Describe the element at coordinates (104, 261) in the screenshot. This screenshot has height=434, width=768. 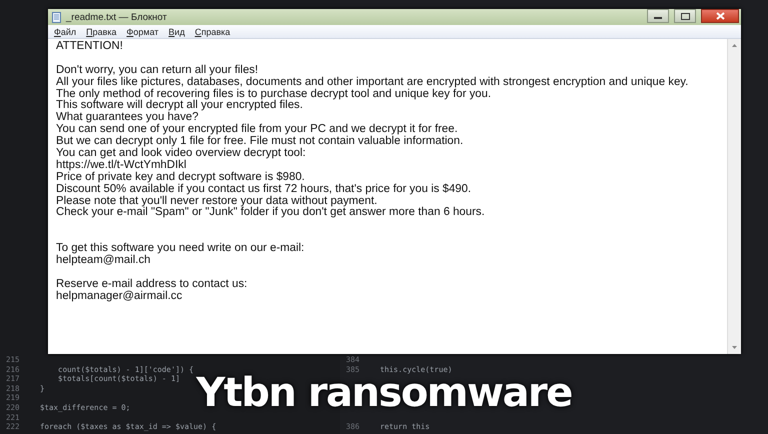
I see `document-line: helpteam@mail.ch` at that location.